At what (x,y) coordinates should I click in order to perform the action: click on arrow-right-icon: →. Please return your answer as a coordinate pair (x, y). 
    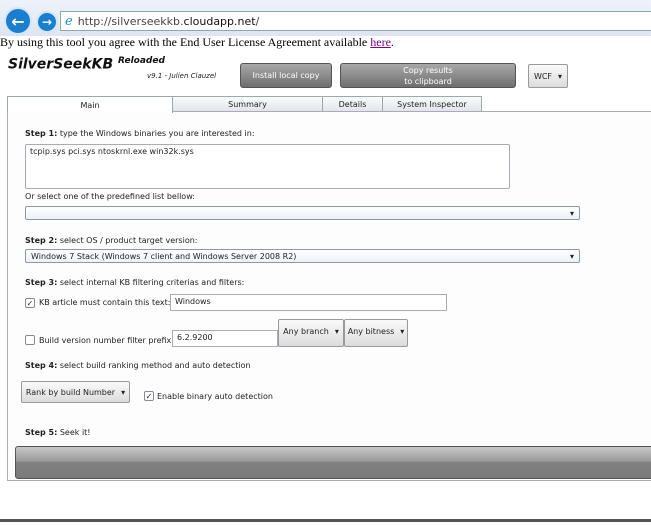
    Looking at the image, I should click on (47, 22).